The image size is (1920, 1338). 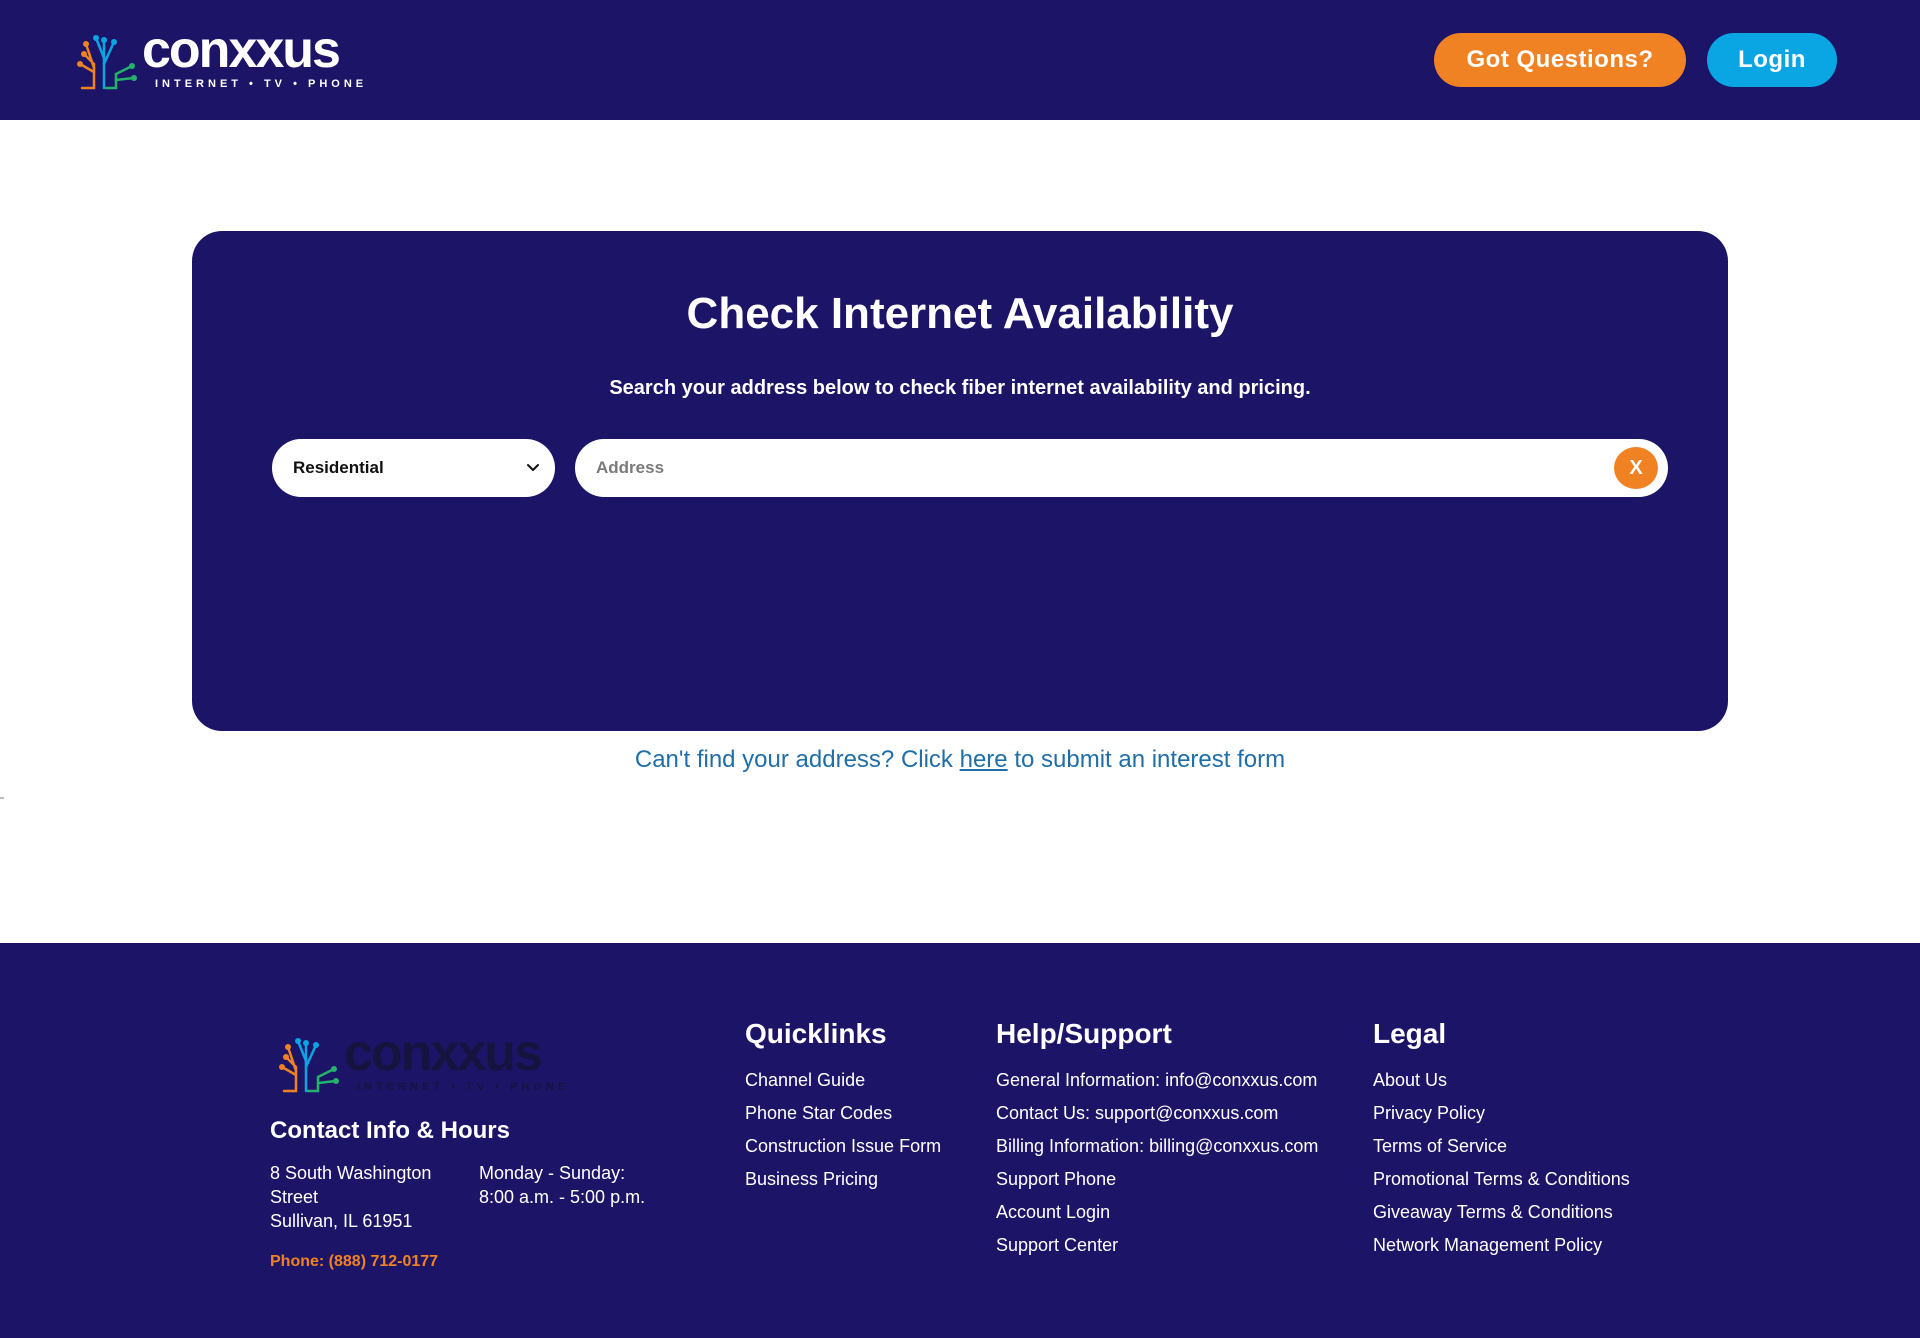 I want to click on legal-link-item: Privacy Policy, so click(x=1501, y=1113).